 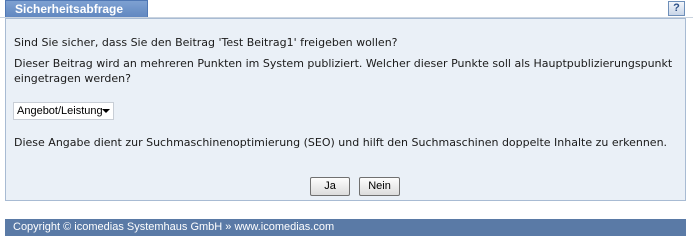 What do you see at coordinates (284, 227) in the screenshot?
I see `footer-website-link: www.icomedias.com` at bounding box center [284, 227].